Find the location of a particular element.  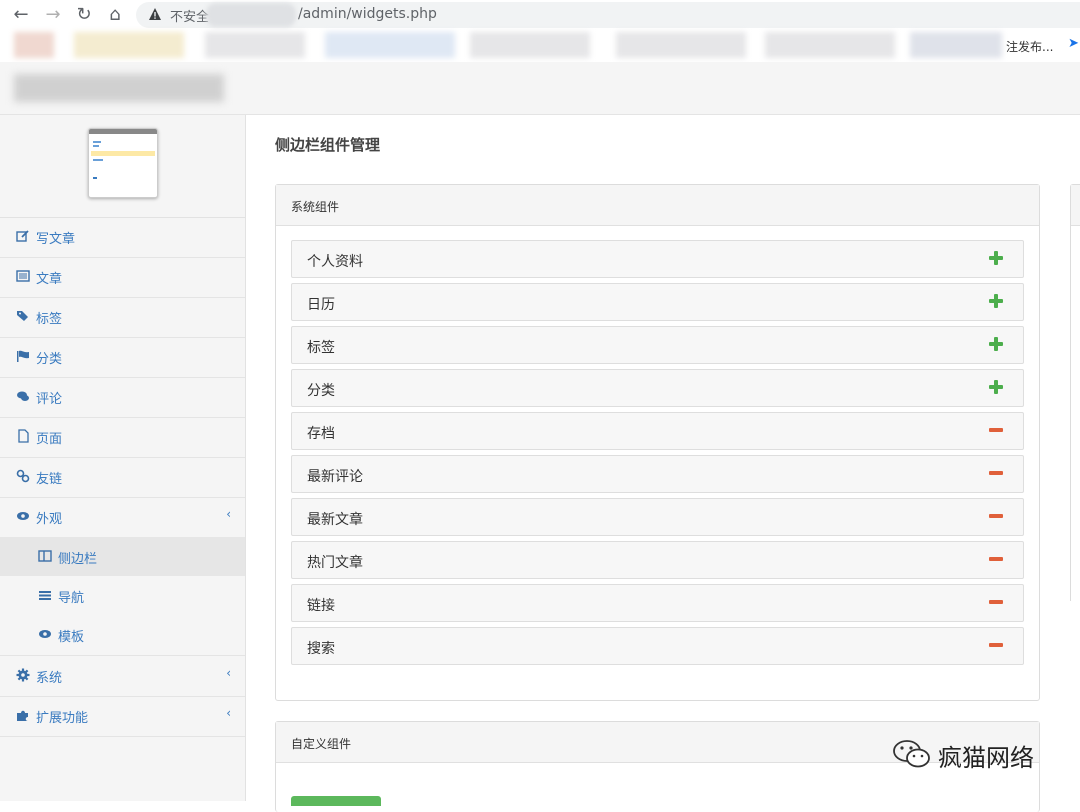

widget-label: 标签 is located at coordinates (321, 348).